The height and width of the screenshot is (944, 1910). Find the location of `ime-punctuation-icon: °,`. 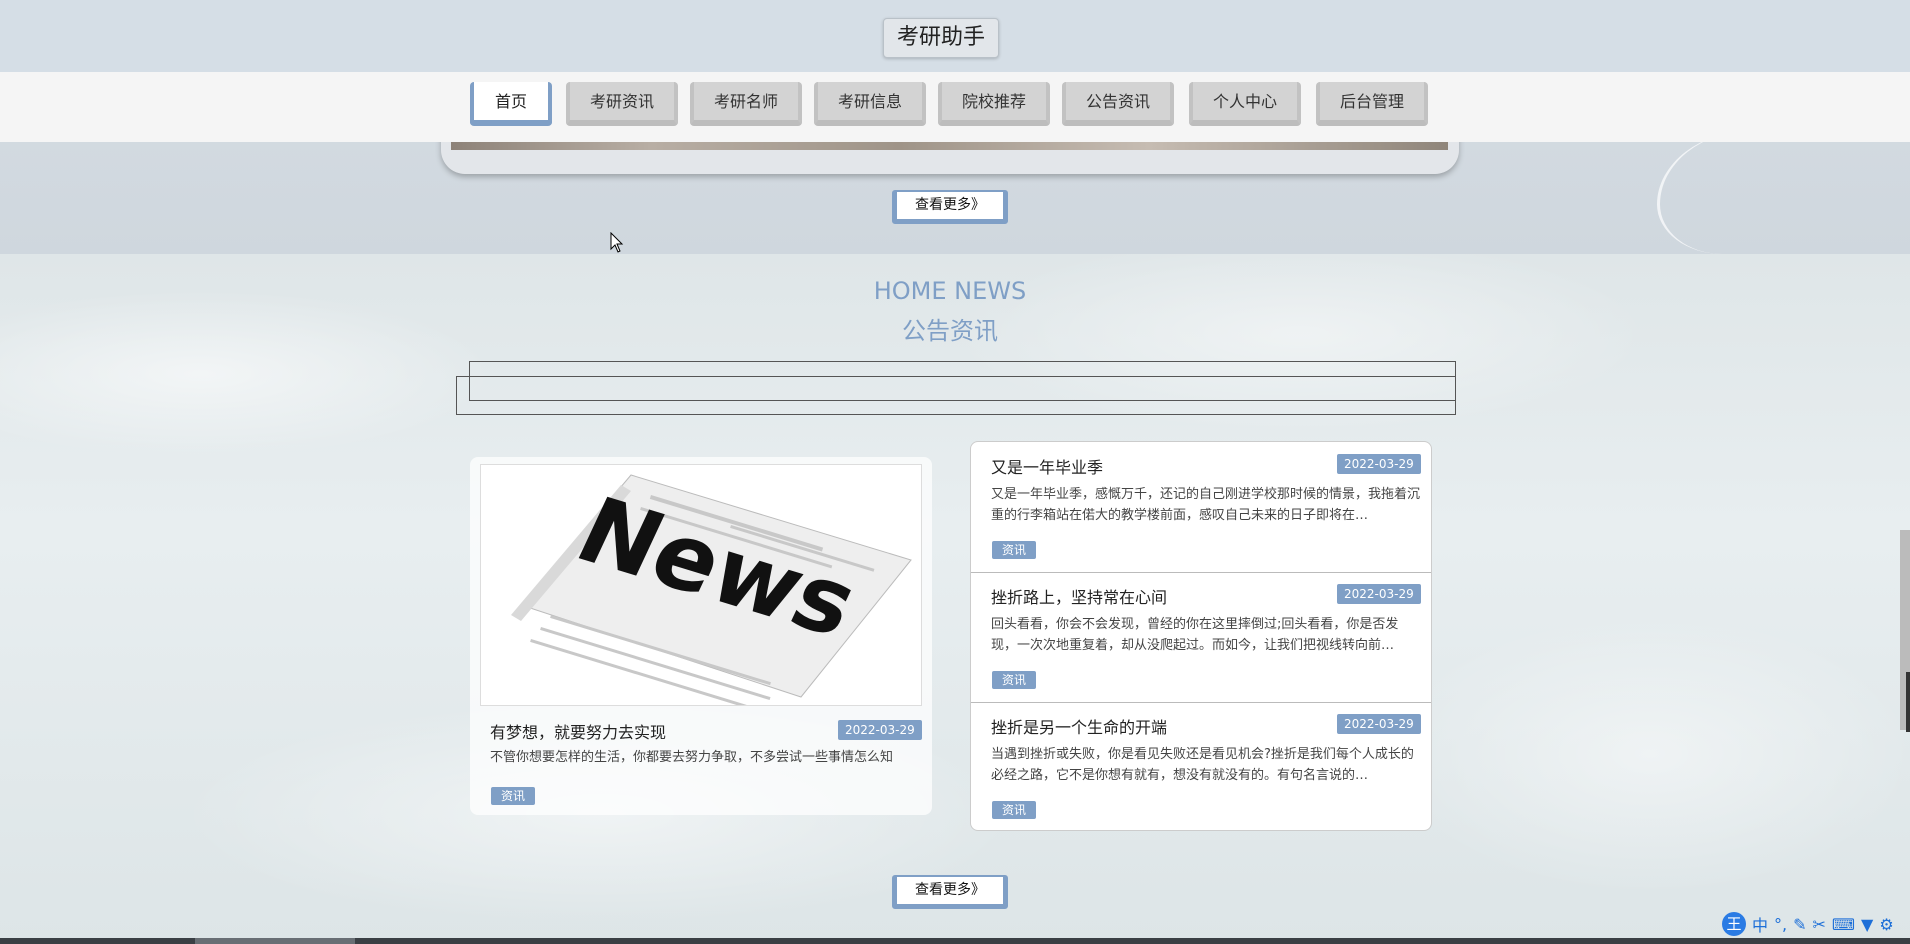

ime-punctuation-icon: °, is located at coordinates (1780, 924).